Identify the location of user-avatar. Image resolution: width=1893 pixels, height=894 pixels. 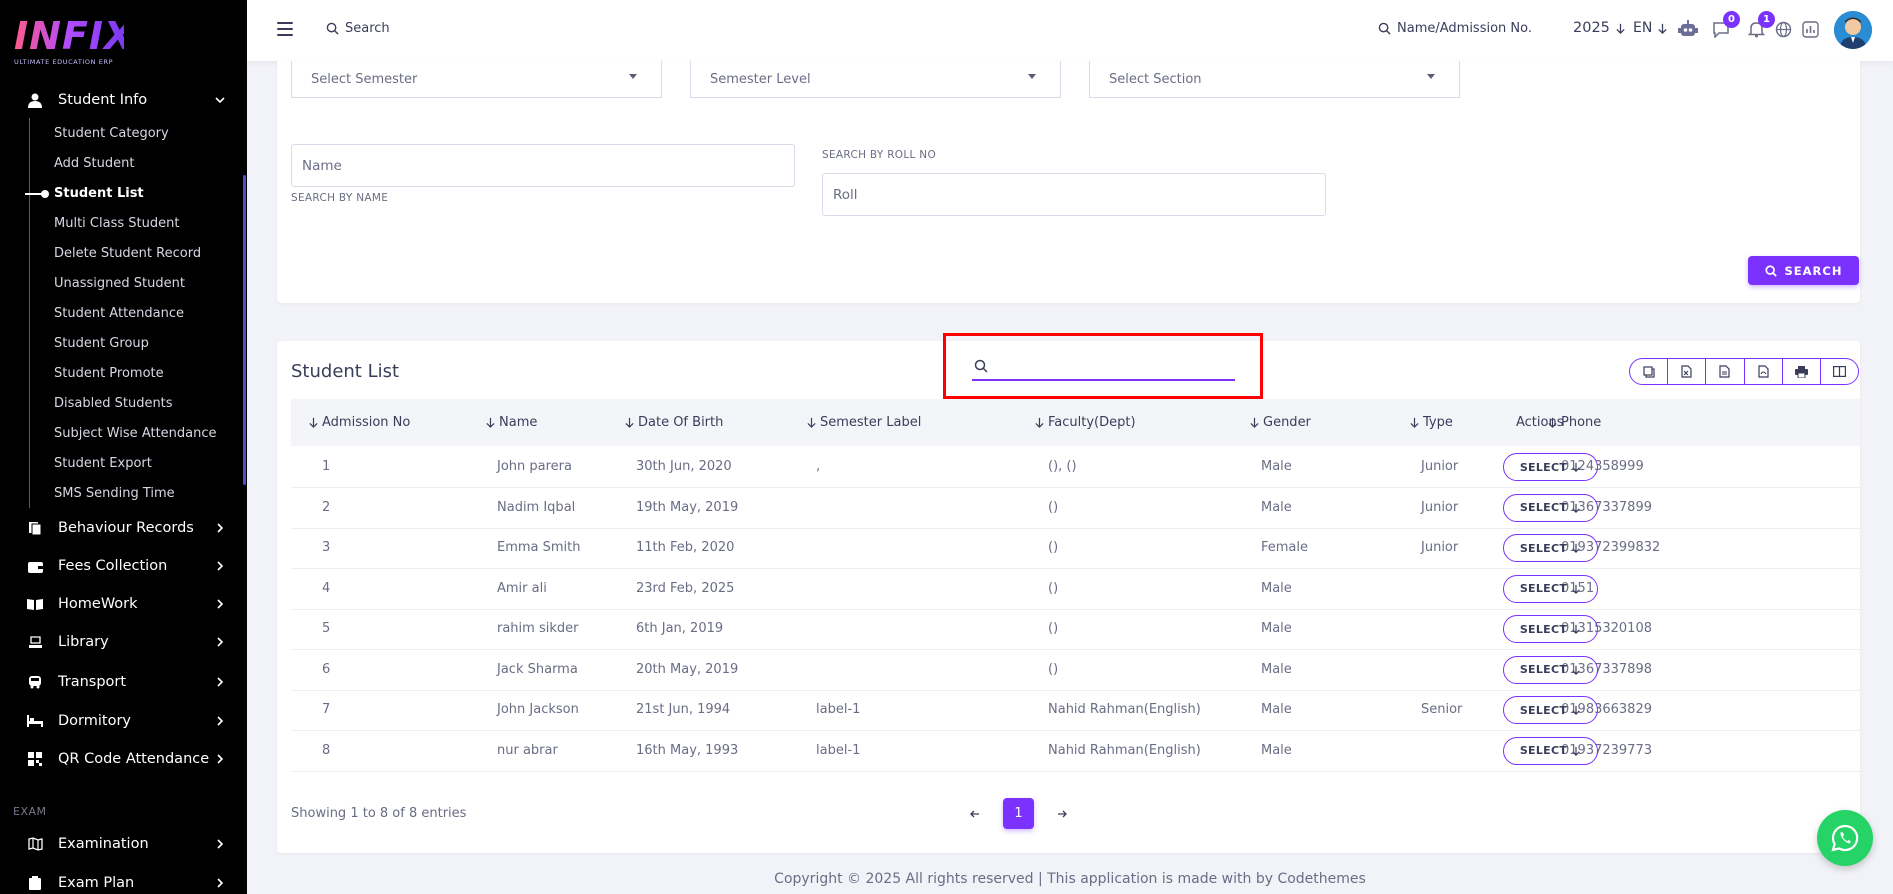
(1853, 30).